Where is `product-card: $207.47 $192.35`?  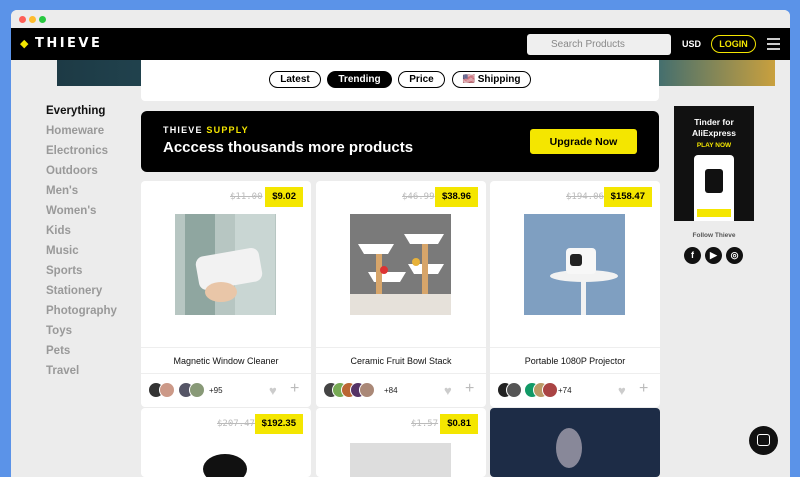 product-card: $207.47 $192.35 is located at coordinates (226, 442).